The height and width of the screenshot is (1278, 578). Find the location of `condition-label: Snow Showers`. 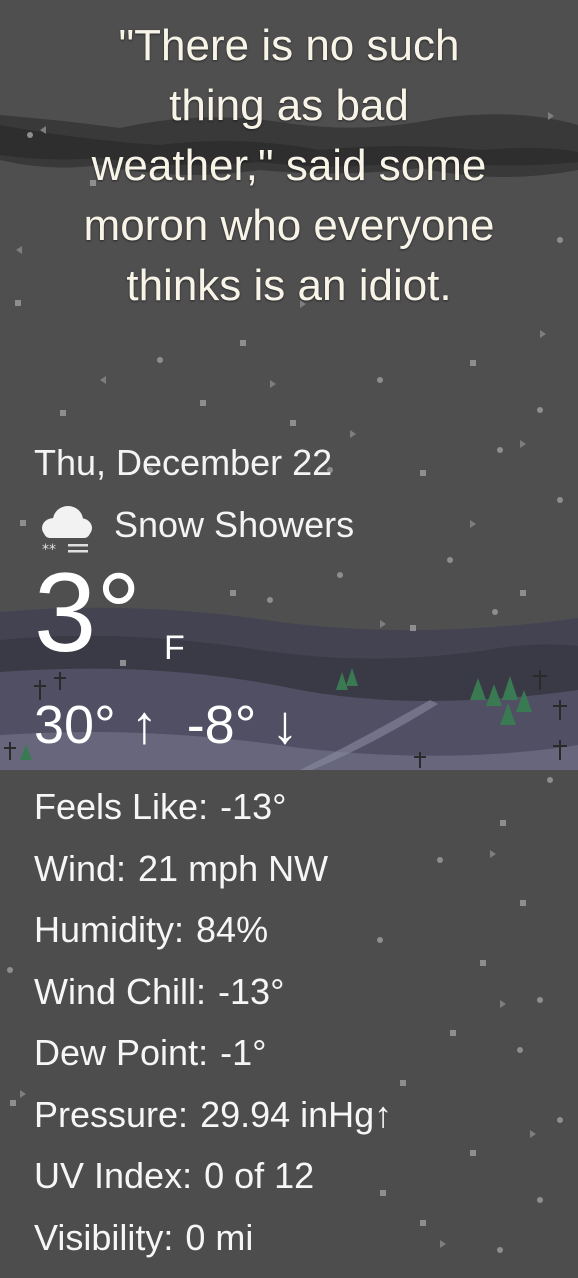

condition-label: Snow Showers is located at coordinates (234, 524).